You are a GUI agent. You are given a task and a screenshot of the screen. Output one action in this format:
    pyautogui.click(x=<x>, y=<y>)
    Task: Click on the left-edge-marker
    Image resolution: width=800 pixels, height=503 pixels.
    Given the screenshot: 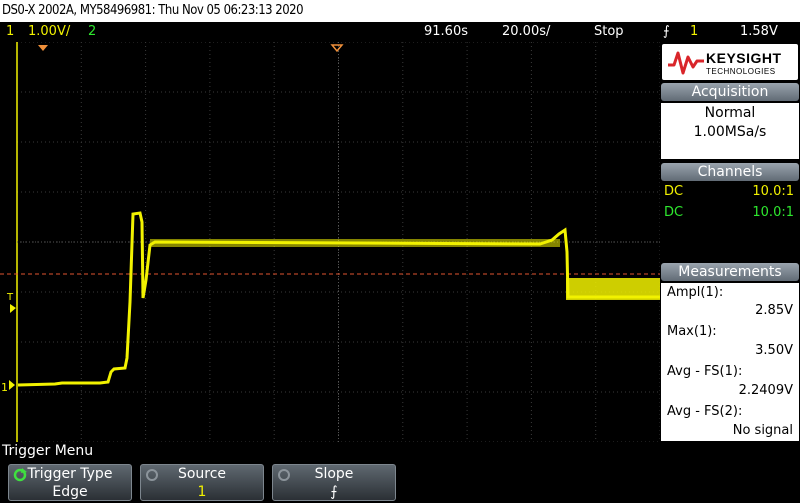 What is the action you would take?
    pyautogui.click(x=43, y=48)
    